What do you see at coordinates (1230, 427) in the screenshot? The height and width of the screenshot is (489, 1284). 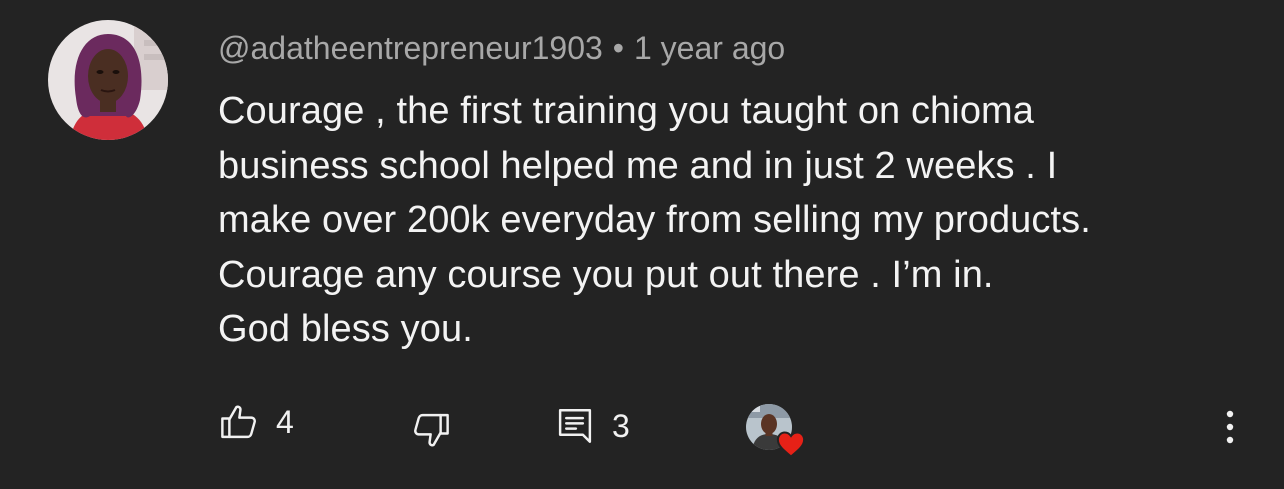 I see `more-options-button` at bounding box center [1230, 427].